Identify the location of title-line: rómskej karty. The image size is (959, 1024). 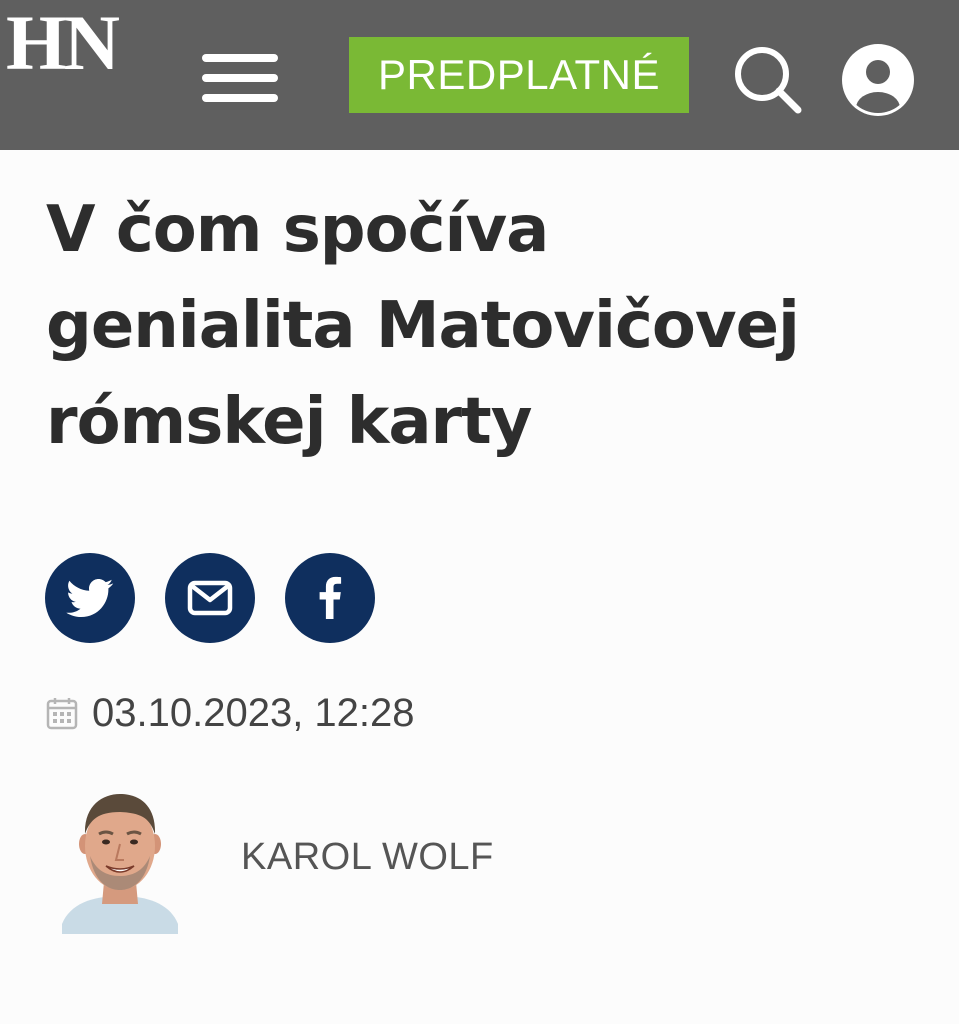
(289, 422).